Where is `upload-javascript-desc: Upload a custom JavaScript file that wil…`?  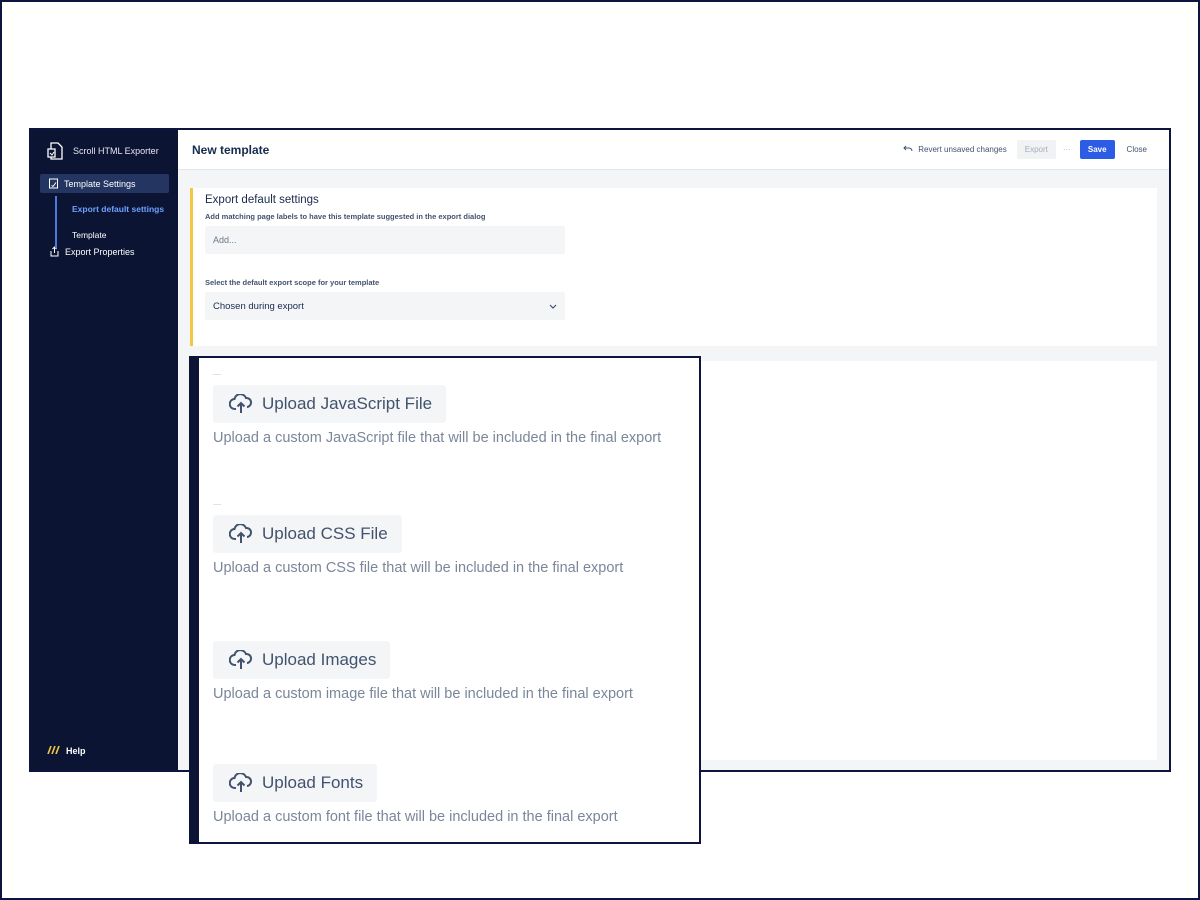
upload-javascript-desc: Upload a custom JavaScript file that wil… is located at coordinates (437, 438).